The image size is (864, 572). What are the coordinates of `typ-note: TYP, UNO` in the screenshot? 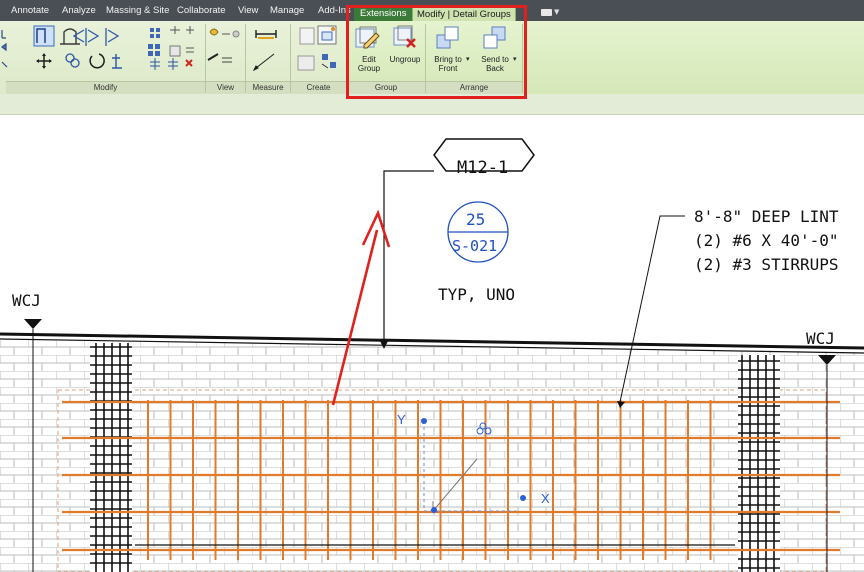 It's located at (477, 294).